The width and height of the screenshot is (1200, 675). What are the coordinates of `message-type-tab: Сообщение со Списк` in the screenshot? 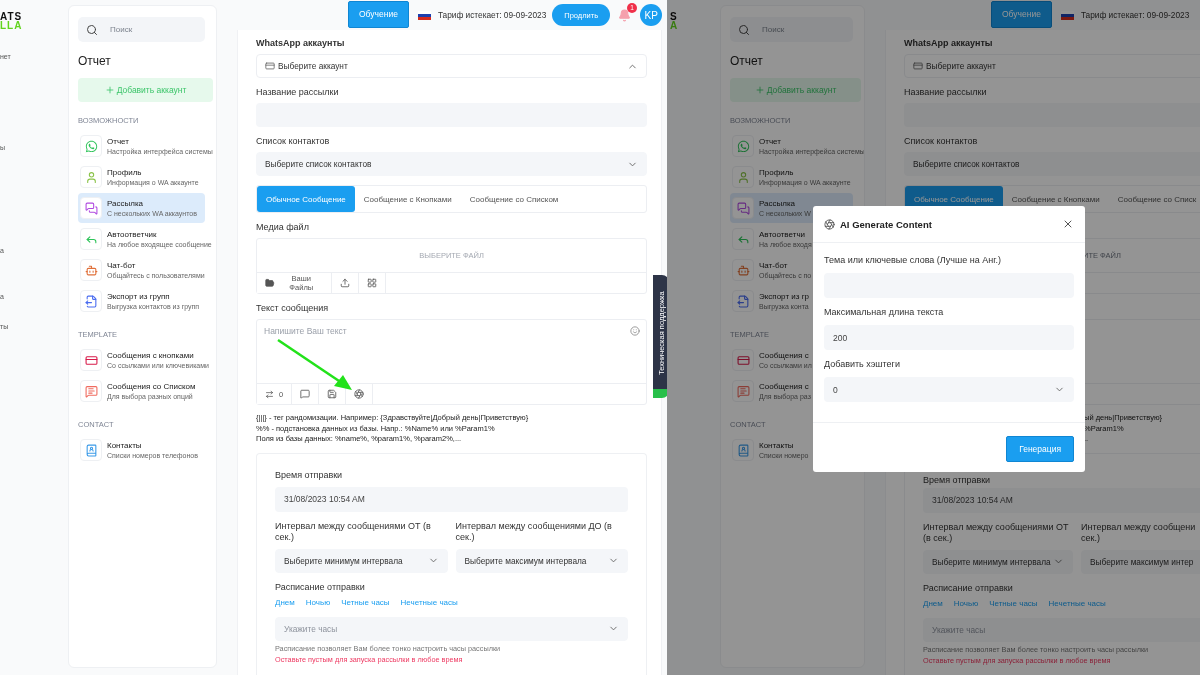 It's located at (1154, 199).